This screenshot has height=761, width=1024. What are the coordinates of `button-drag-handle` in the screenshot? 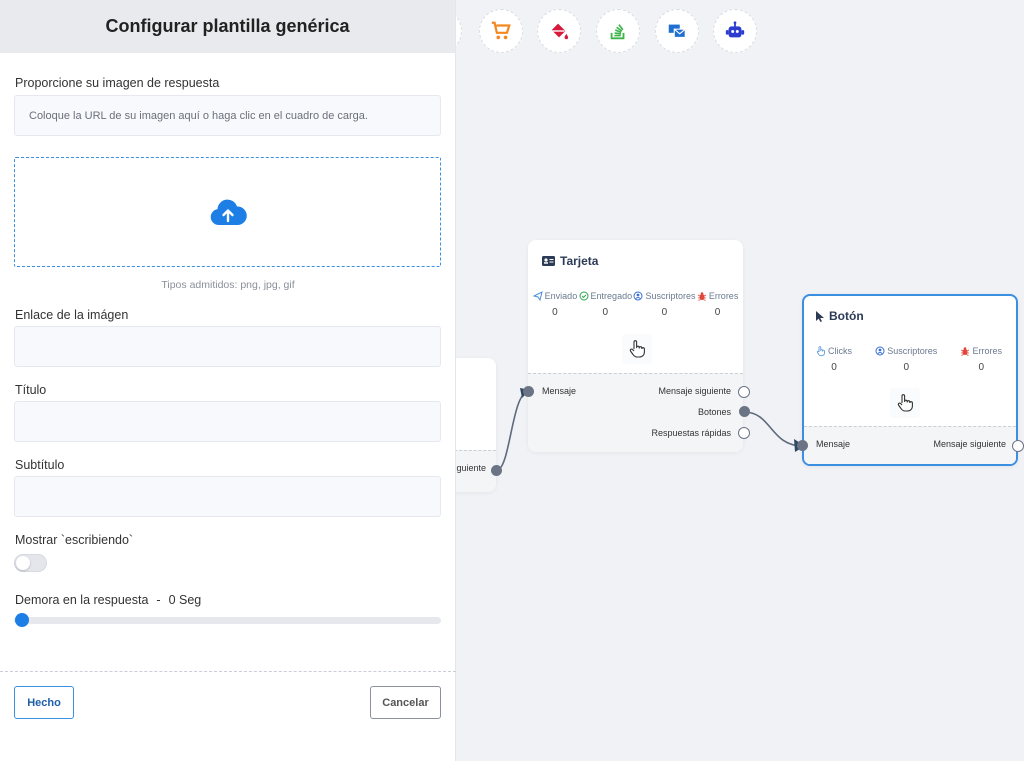 It's located at (905, 403).